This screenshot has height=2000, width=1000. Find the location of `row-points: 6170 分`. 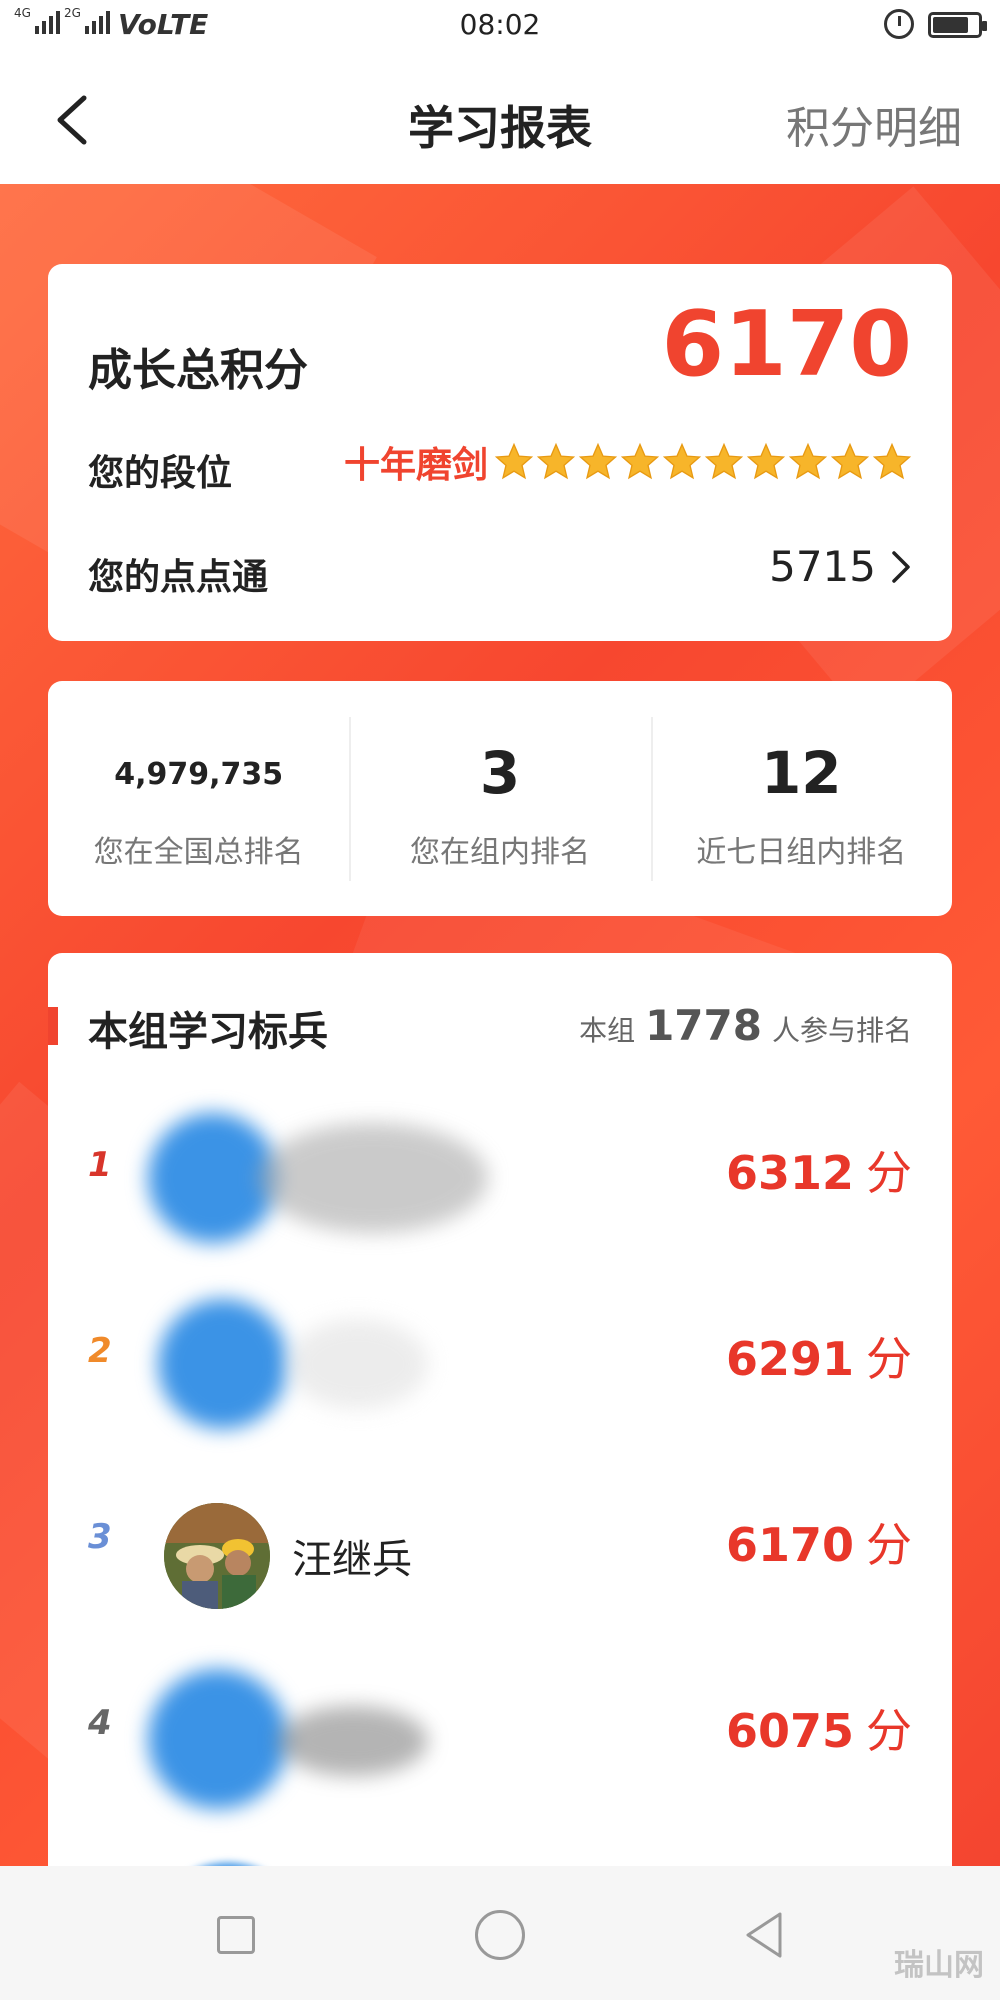

row-points: 6170 分 is located at coordinates (819, 1542).